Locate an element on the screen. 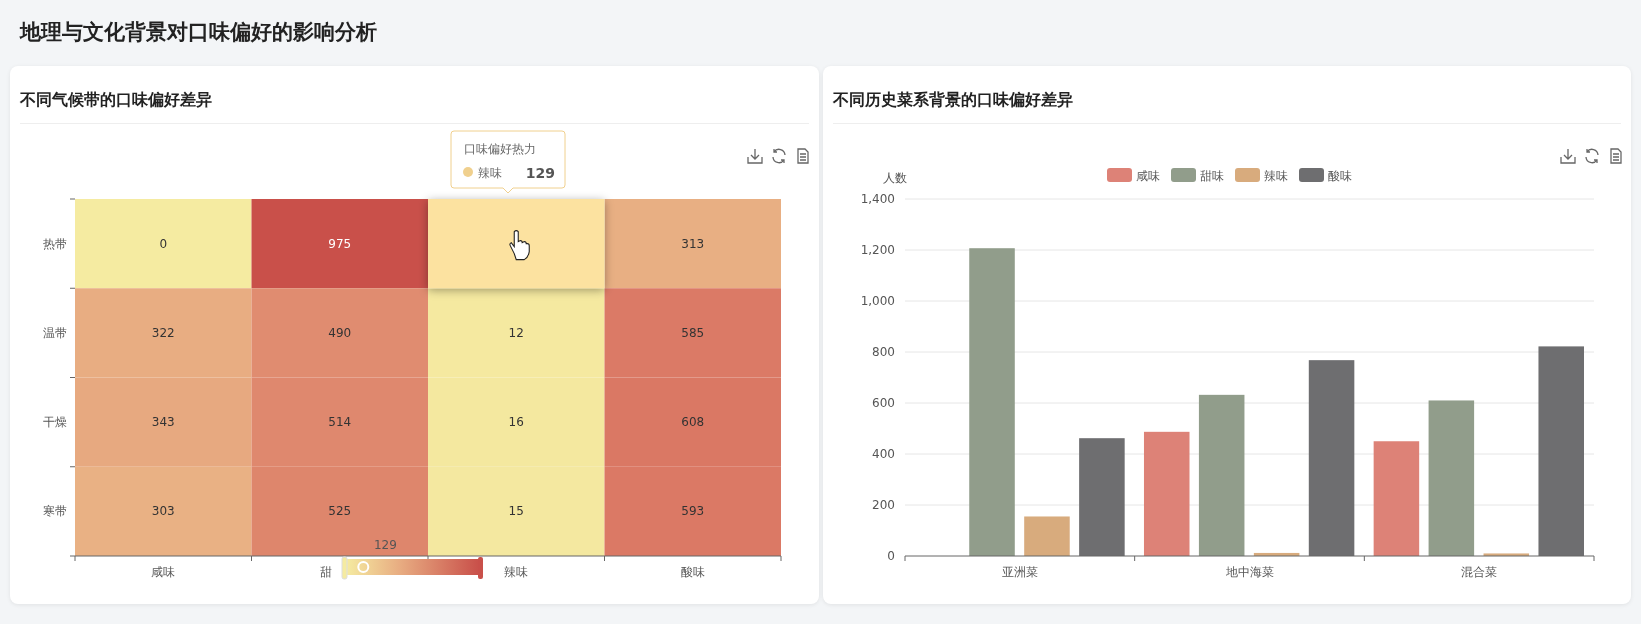 This screenshot has height=624, width=1641. tooltip-value: 129 is located at coordinates (540, 173).